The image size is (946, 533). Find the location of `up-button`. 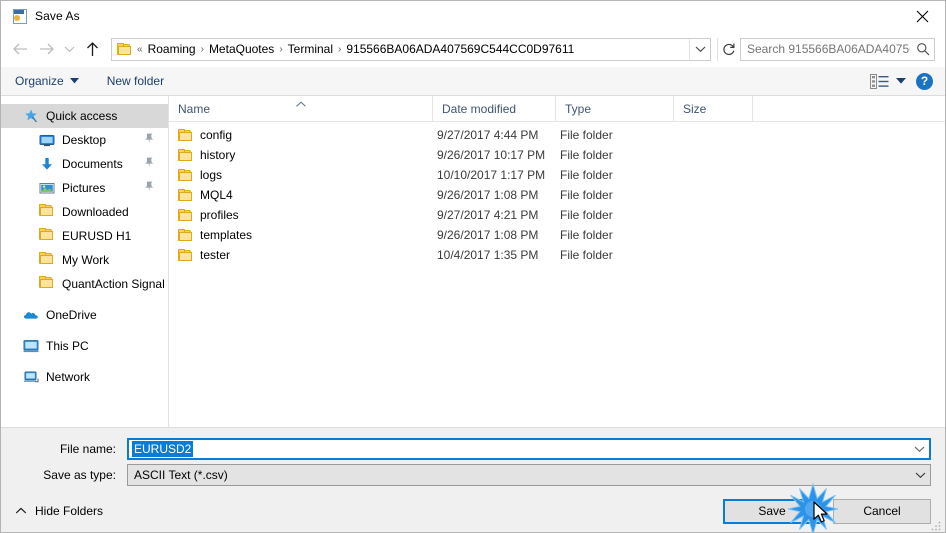

up-button is located at coordinates (92, 49).